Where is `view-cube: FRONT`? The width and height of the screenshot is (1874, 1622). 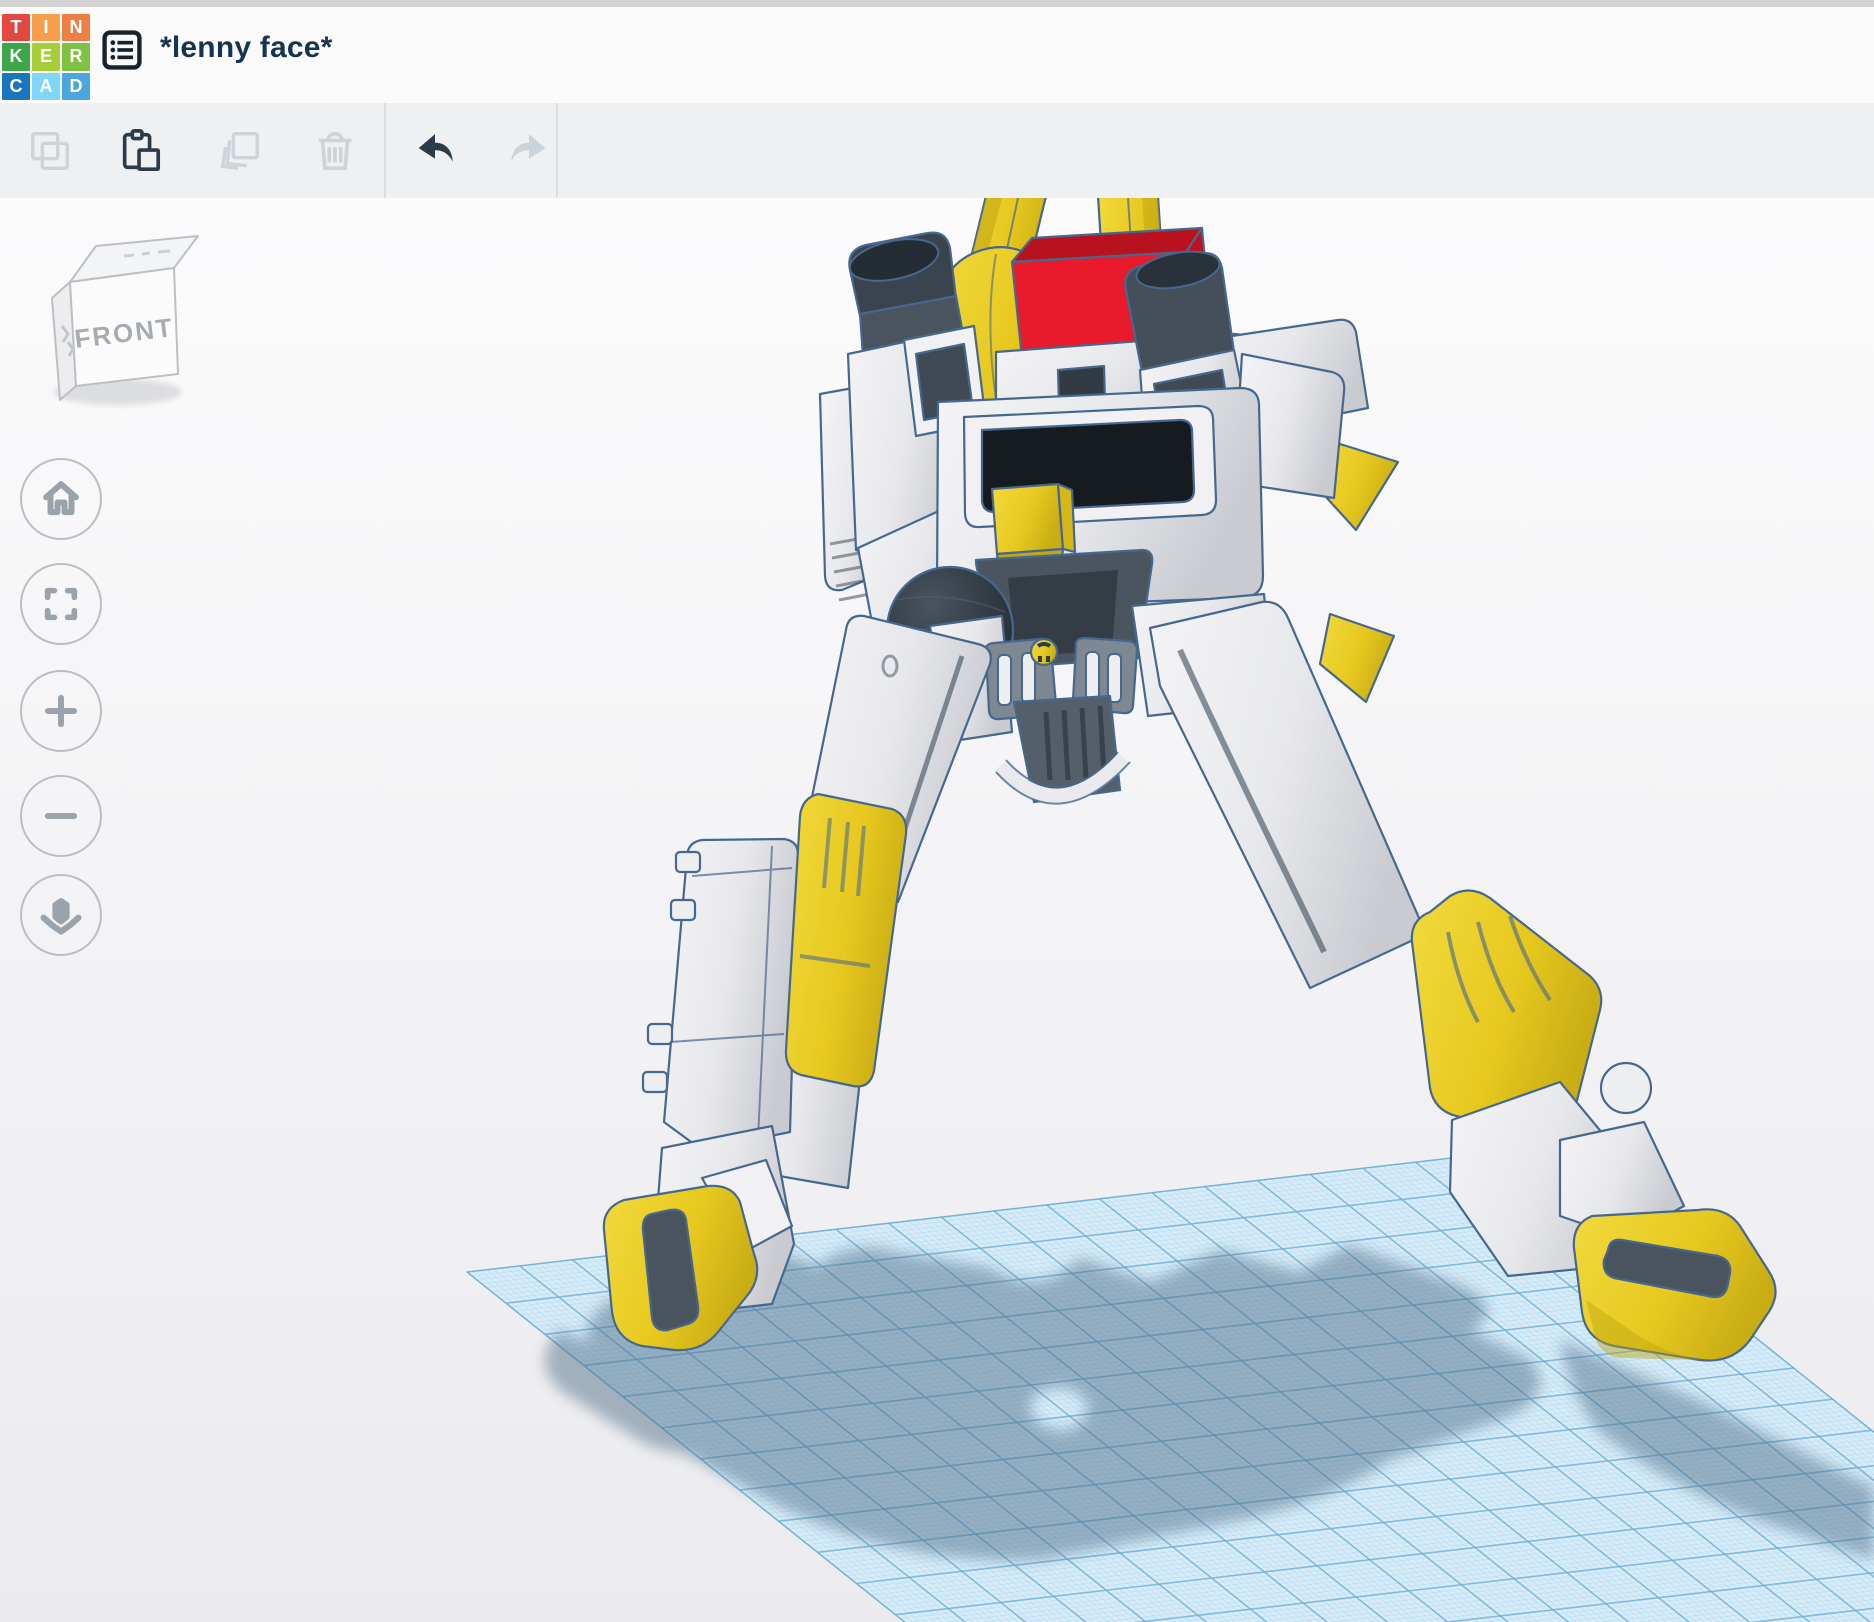 view-cube: FRONT is located at coordinates (125, 320).